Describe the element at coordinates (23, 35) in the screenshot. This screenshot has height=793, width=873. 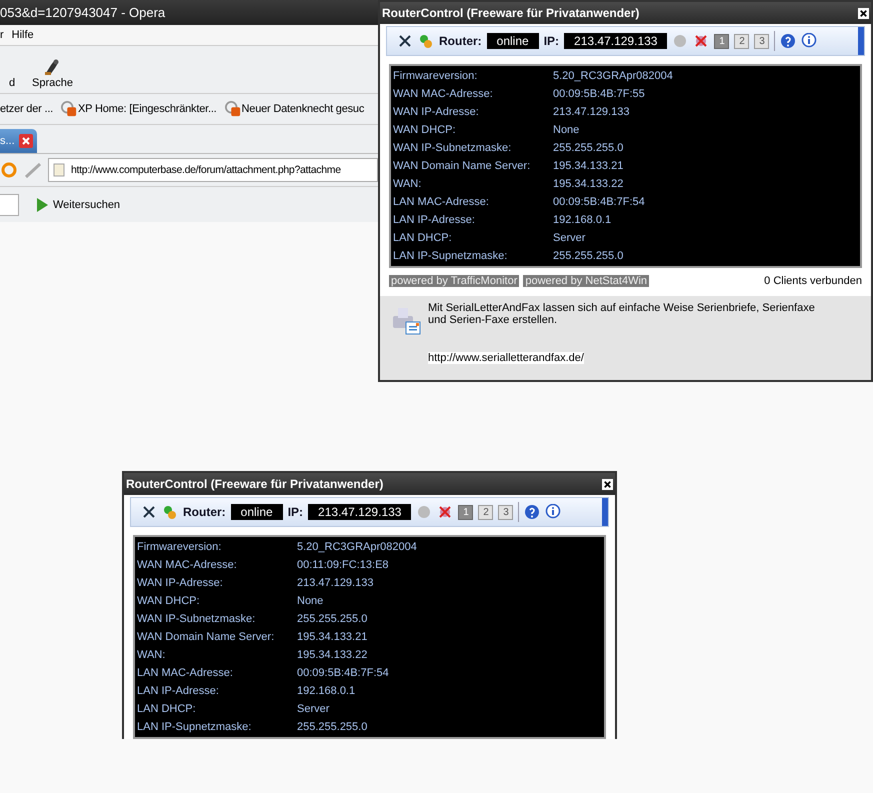
I see `menu-item: Hilfe` at that location.